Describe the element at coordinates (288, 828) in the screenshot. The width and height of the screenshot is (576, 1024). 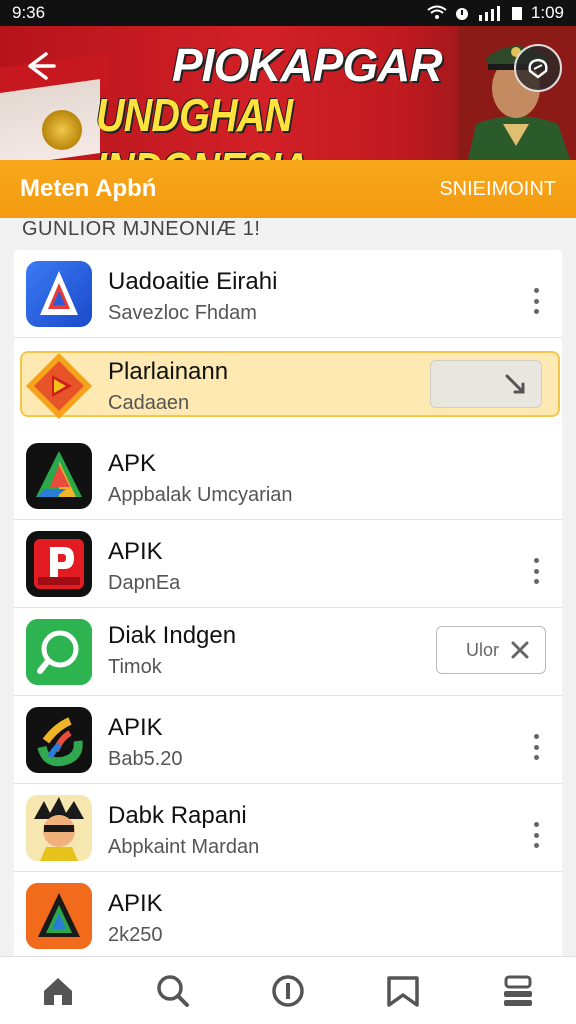
I see `list-item: Dabk Rapani Abpkaint Mardan` at that location.